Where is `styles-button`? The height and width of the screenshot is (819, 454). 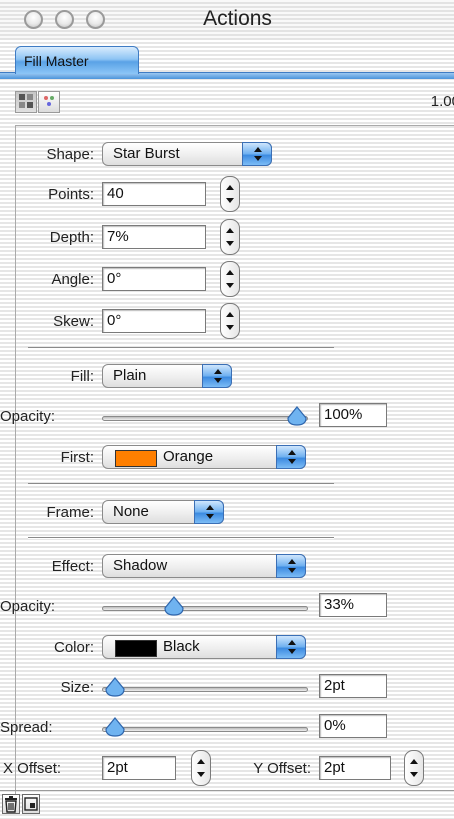
styles-button is located at coordinates (49, 102).